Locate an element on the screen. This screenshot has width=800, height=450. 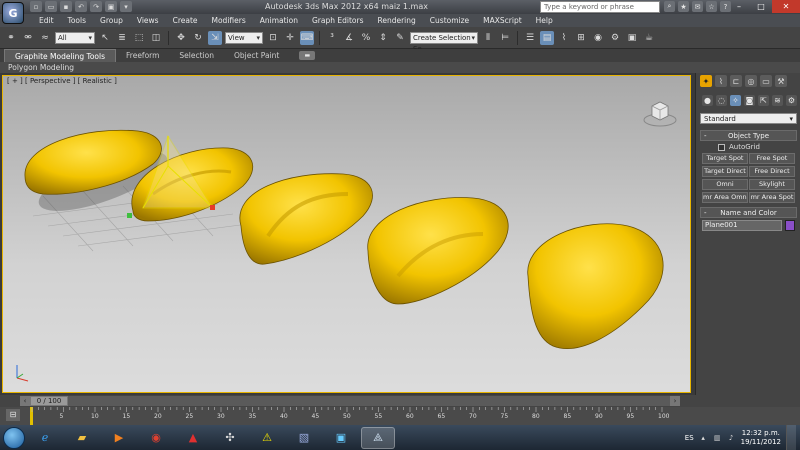
maximize-button: □ is located at coordinates (761, 6).